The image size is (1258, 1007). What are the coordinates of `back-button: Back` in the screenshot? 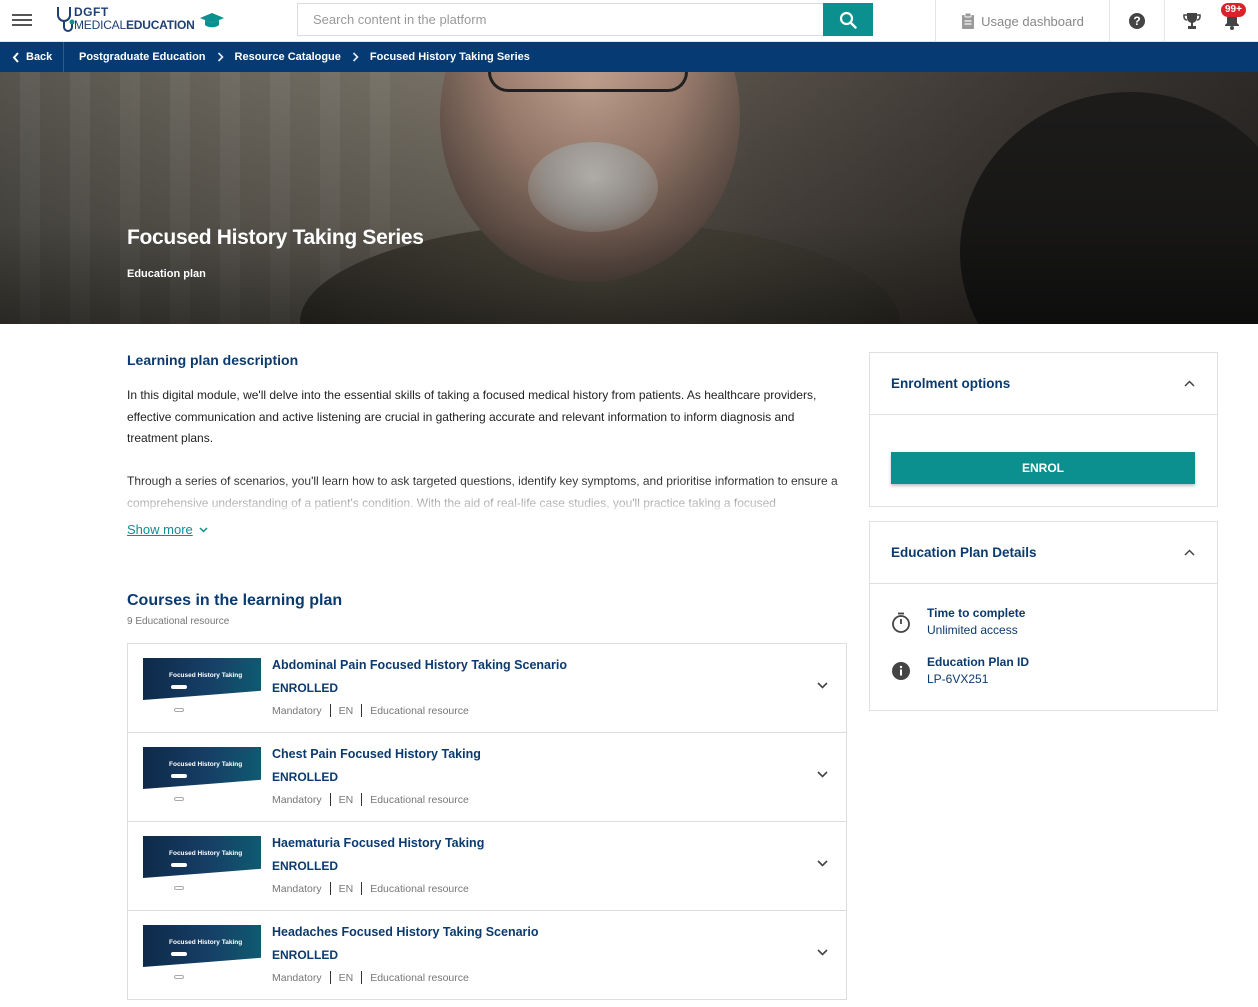 It's located at (32, 57).